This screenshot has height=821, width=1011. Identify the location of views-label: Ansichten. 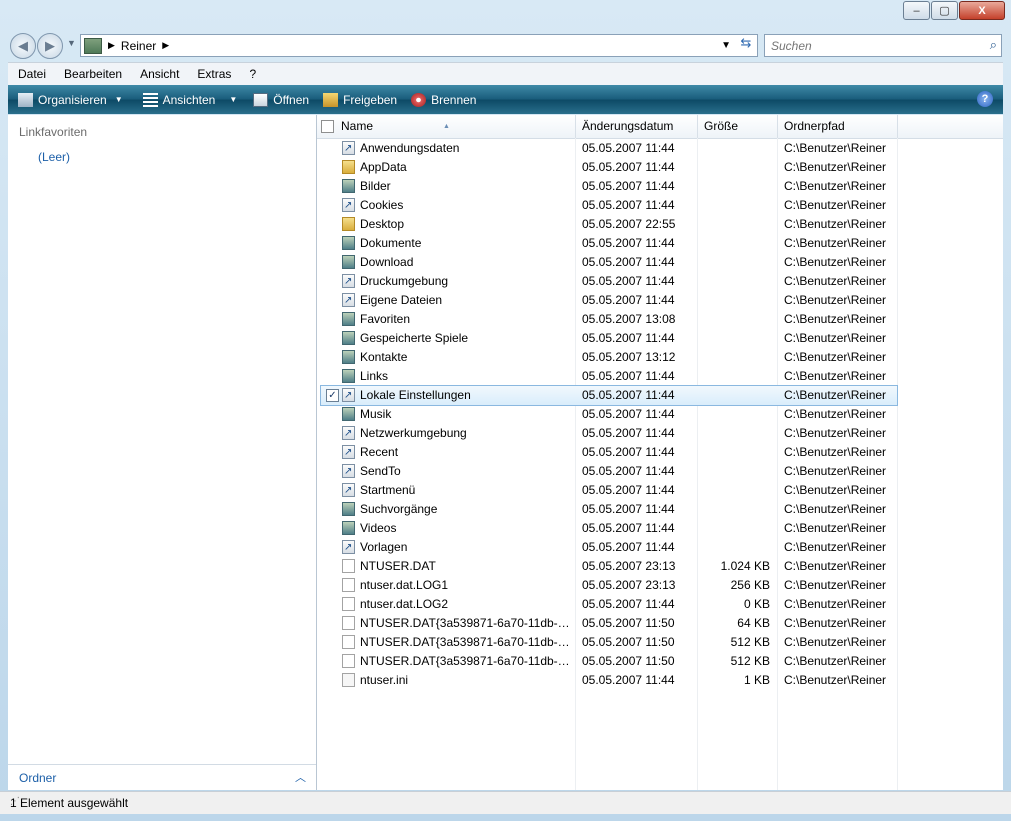
(189, 99).